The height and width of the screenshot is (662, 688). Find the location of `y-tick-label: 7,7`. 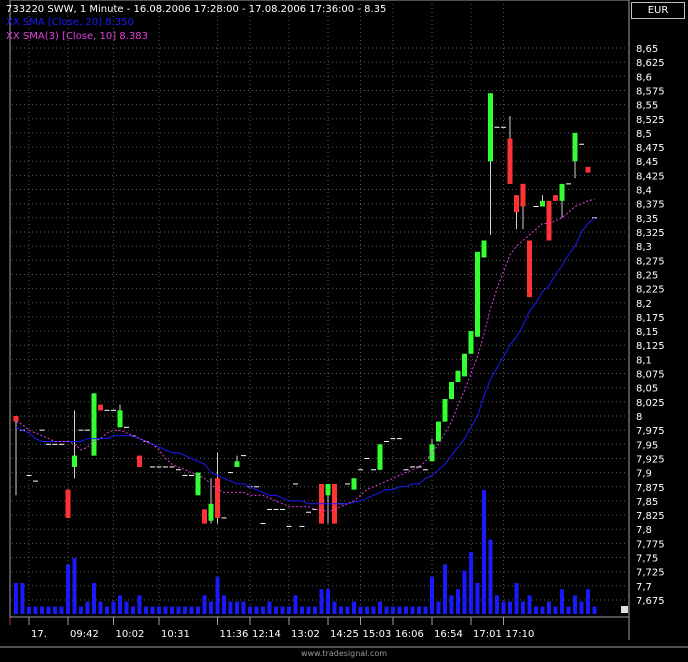

y-tick-label: 7,7 is located at coordinates (644, 587).